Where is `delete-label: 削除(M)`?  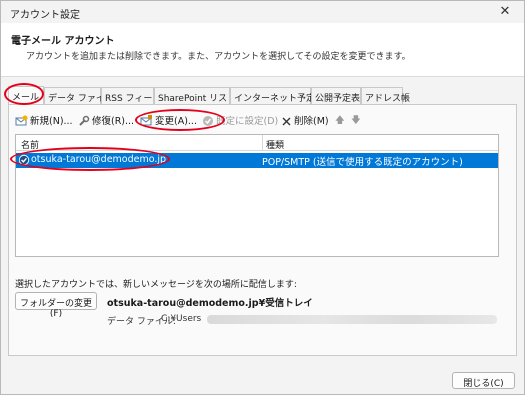
delete-label: 削除(M) is located at coordinates (311, 121).